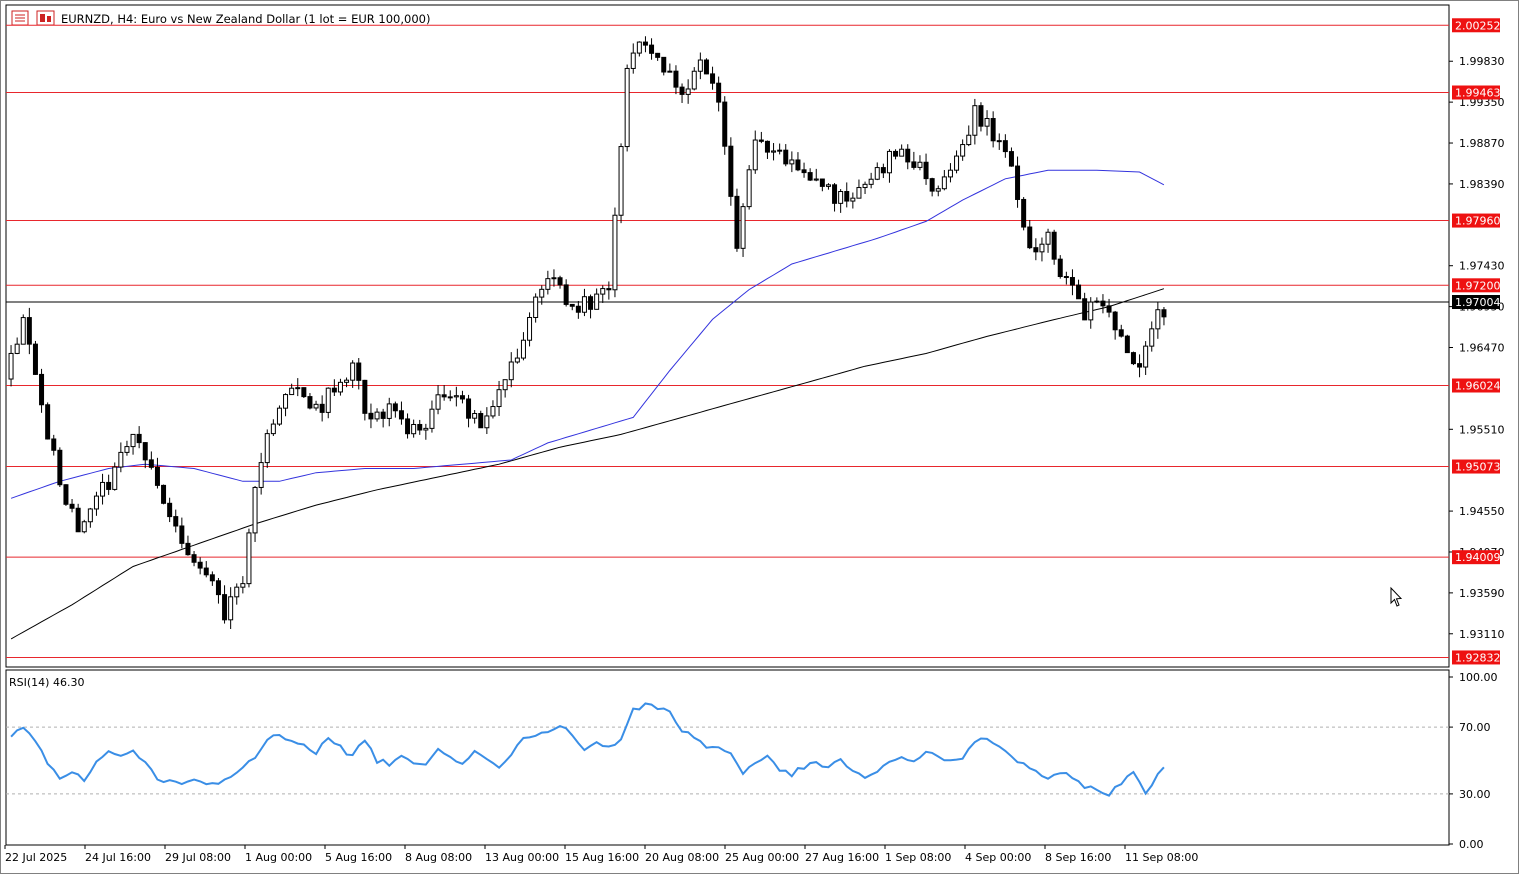  What do you see at coordinates (1478, 221) in the screenshot?
I see `level-tag-label: 1.97960` at bounding box center [1478, 221].